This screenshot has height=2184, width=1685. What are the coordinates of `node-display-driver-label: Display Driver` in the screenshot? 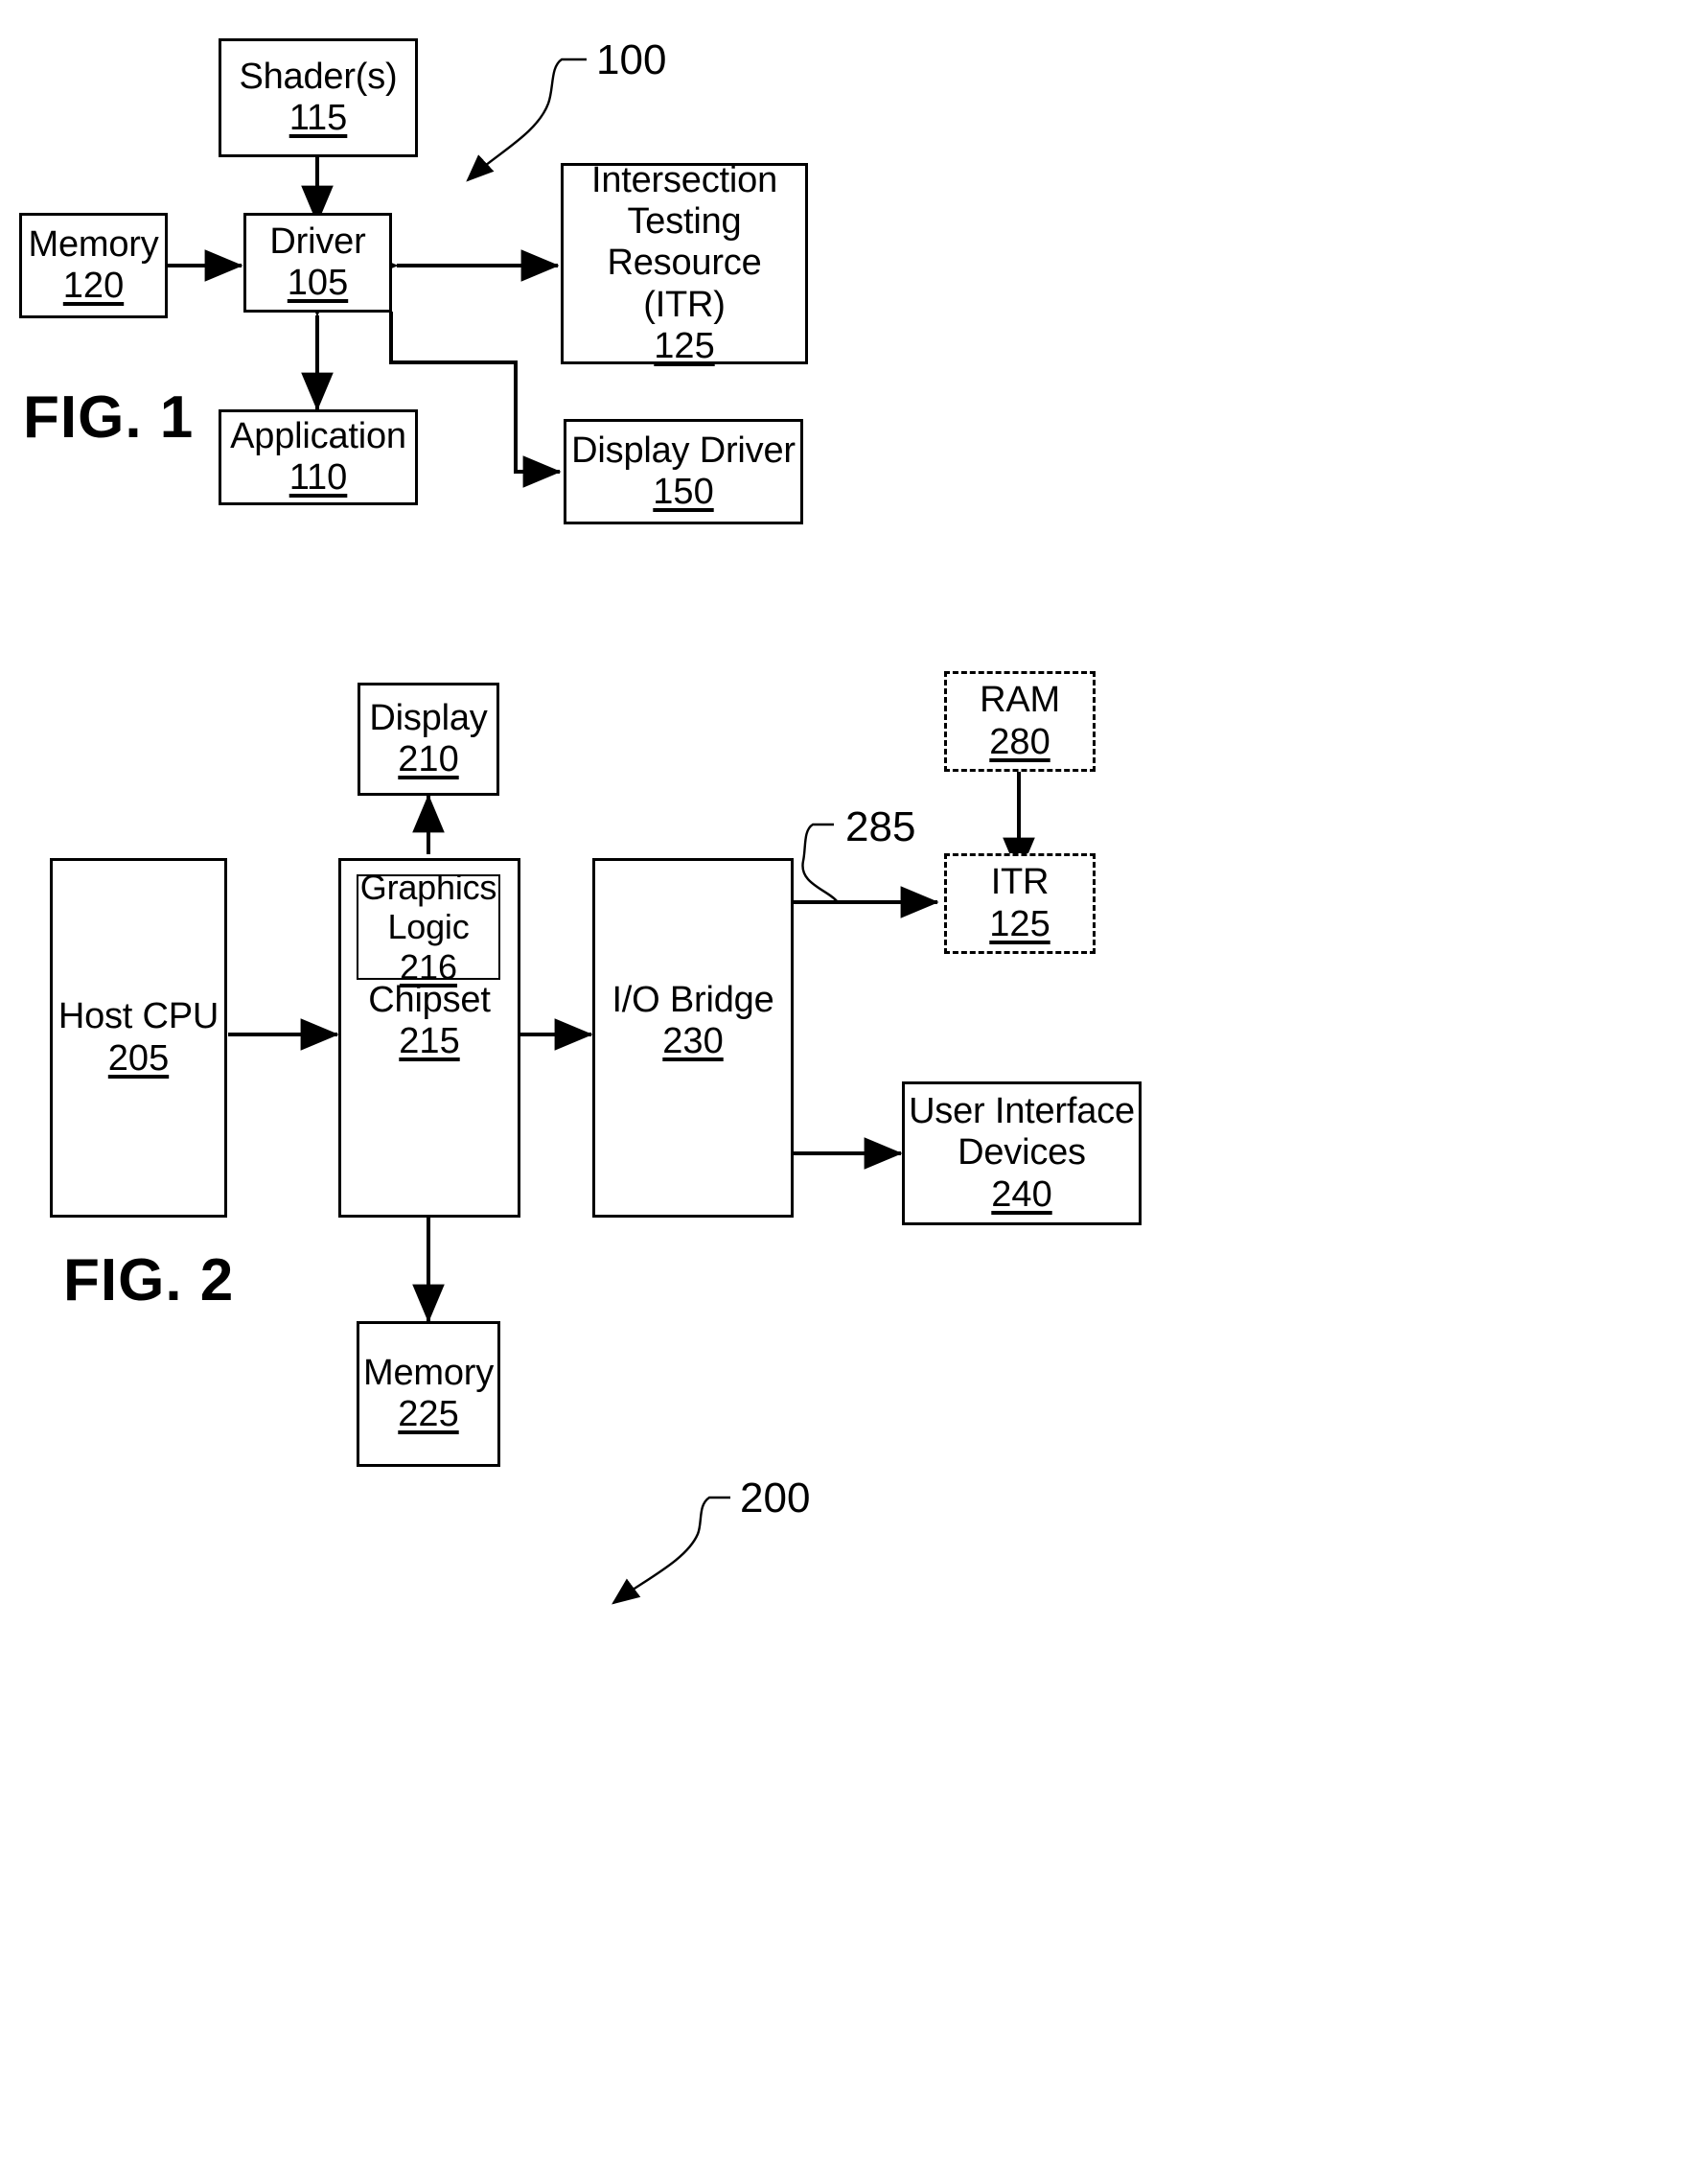 It's located at (683, 450).